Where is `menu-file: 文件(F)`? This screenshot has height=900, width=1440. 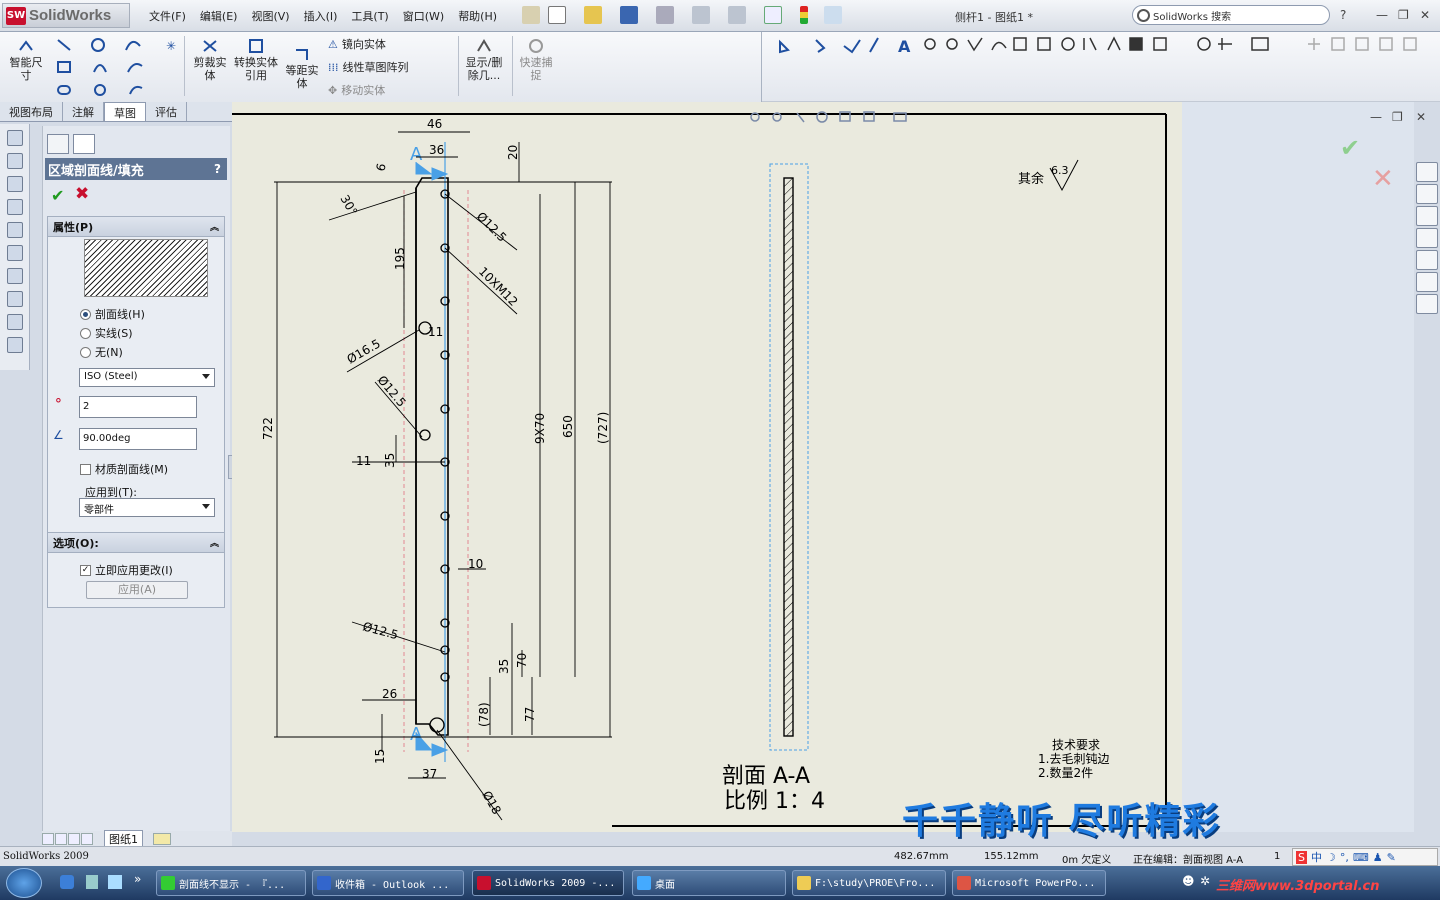 menu-file: 文件(F) is located at coordinates (167, 16).